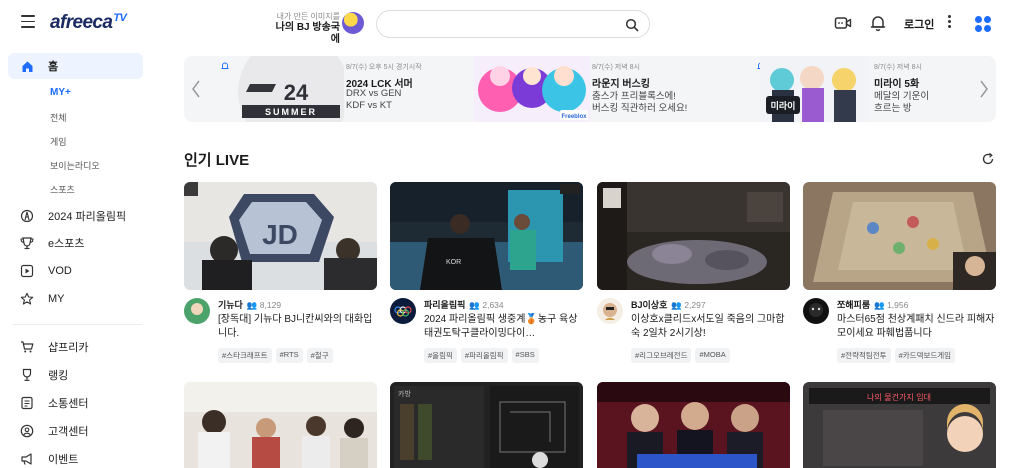  What do you see at coordinates (27, 403) in the screenshot?
I see `document-icon` at bounding box center [27, 403].